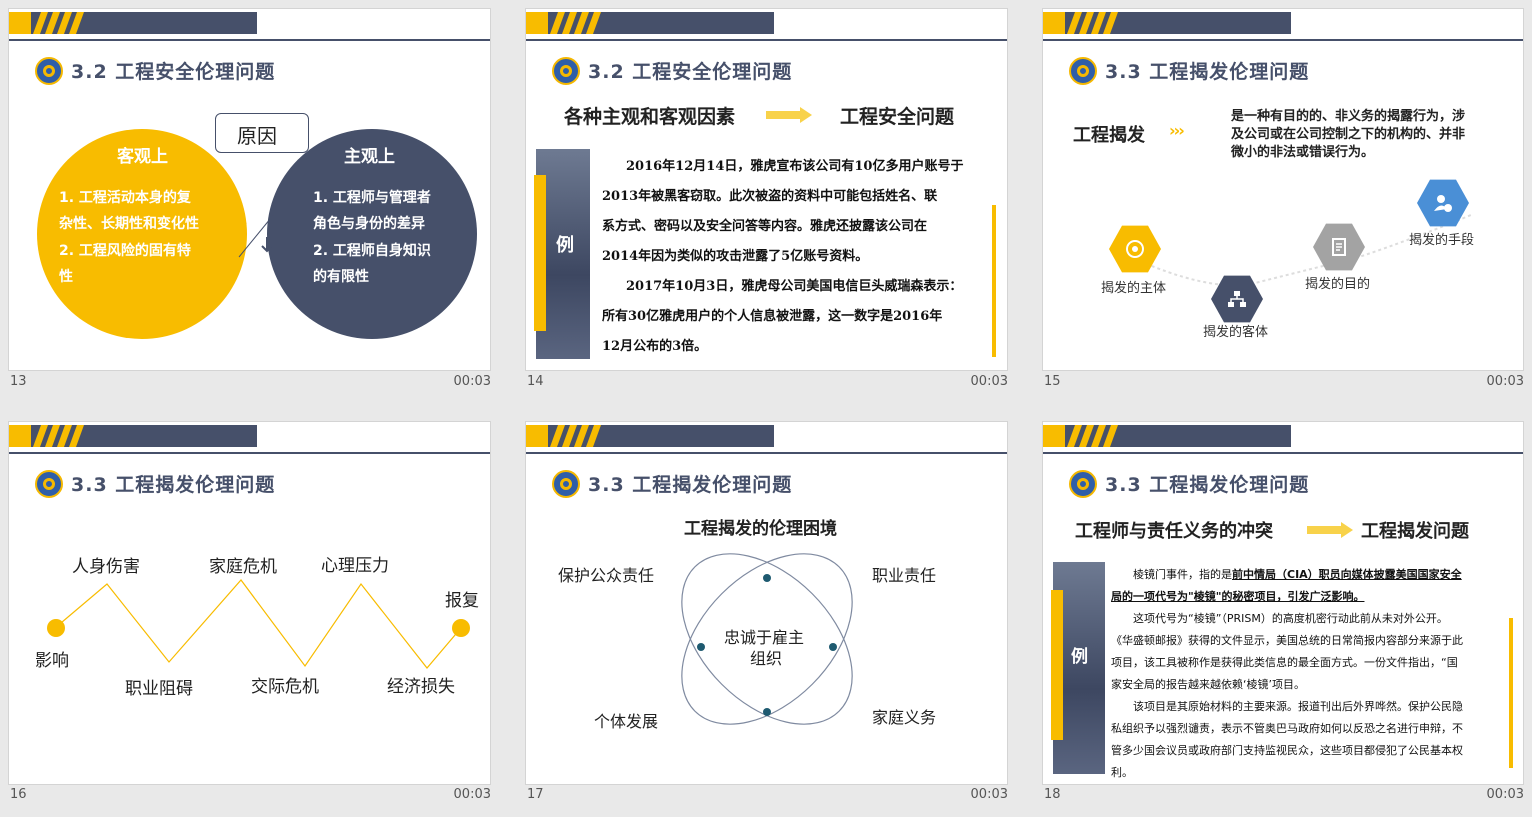  Describe the element at coordinates (462, 601) in the screenshot. I see `impact-label: 报复` at that location.